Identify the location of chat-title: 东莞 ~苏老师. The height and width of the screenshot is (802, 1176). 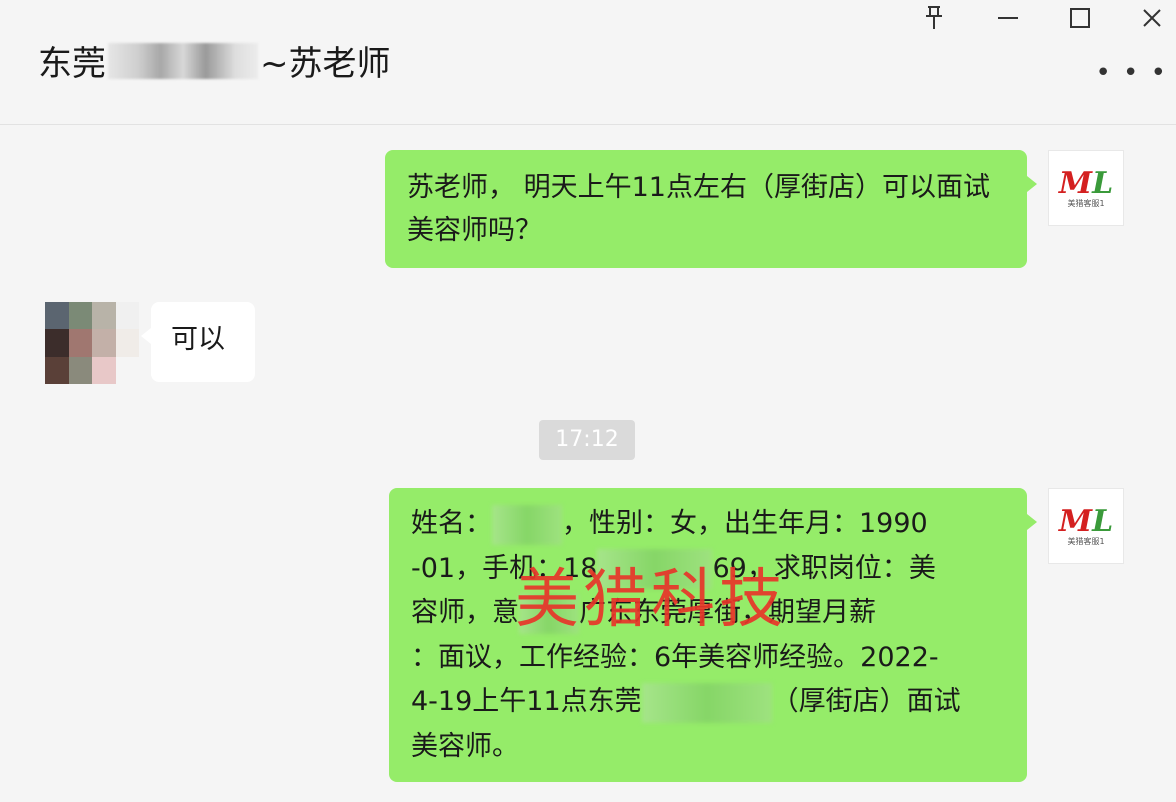
(214, 60).